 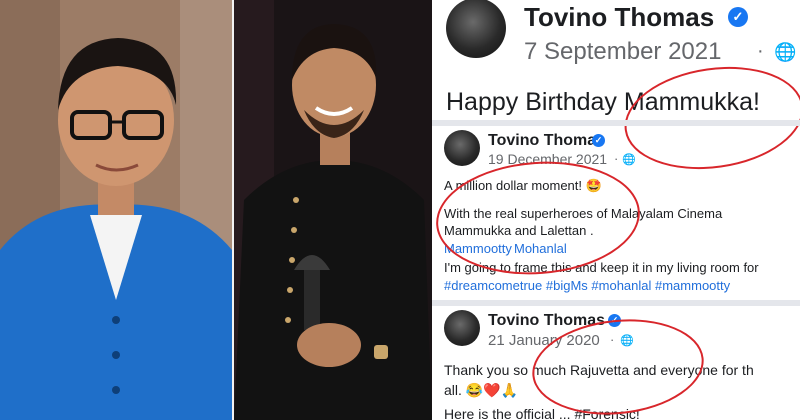 I want to click on post-date: 7 September 2021, so click(x=622, y=52).